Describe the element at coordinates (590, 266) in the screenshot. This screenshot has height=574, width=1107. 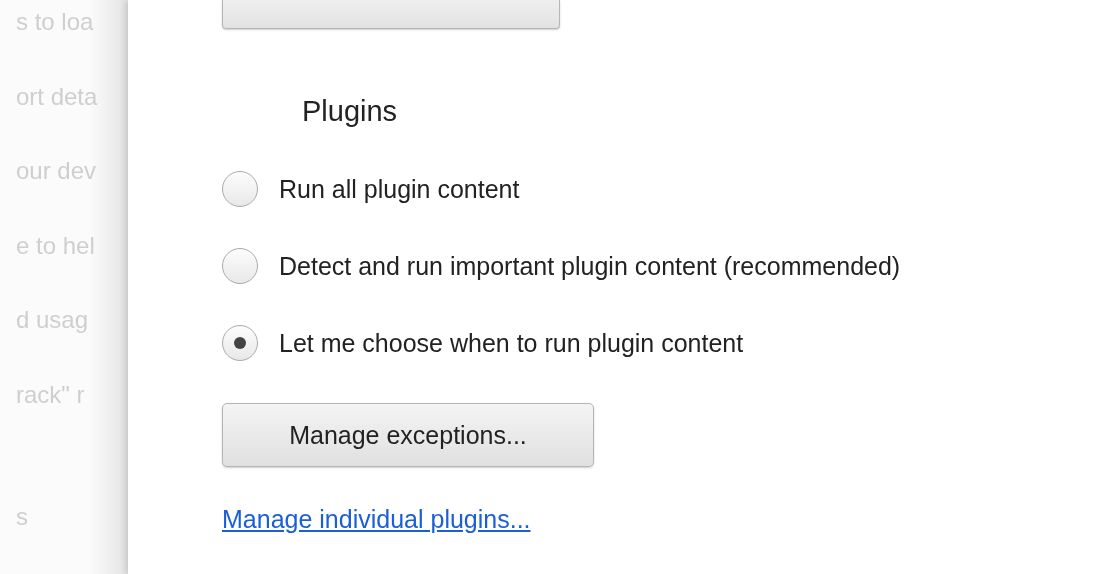
I see `option-label: Detect and run important plugin content (recommended)` at that location.